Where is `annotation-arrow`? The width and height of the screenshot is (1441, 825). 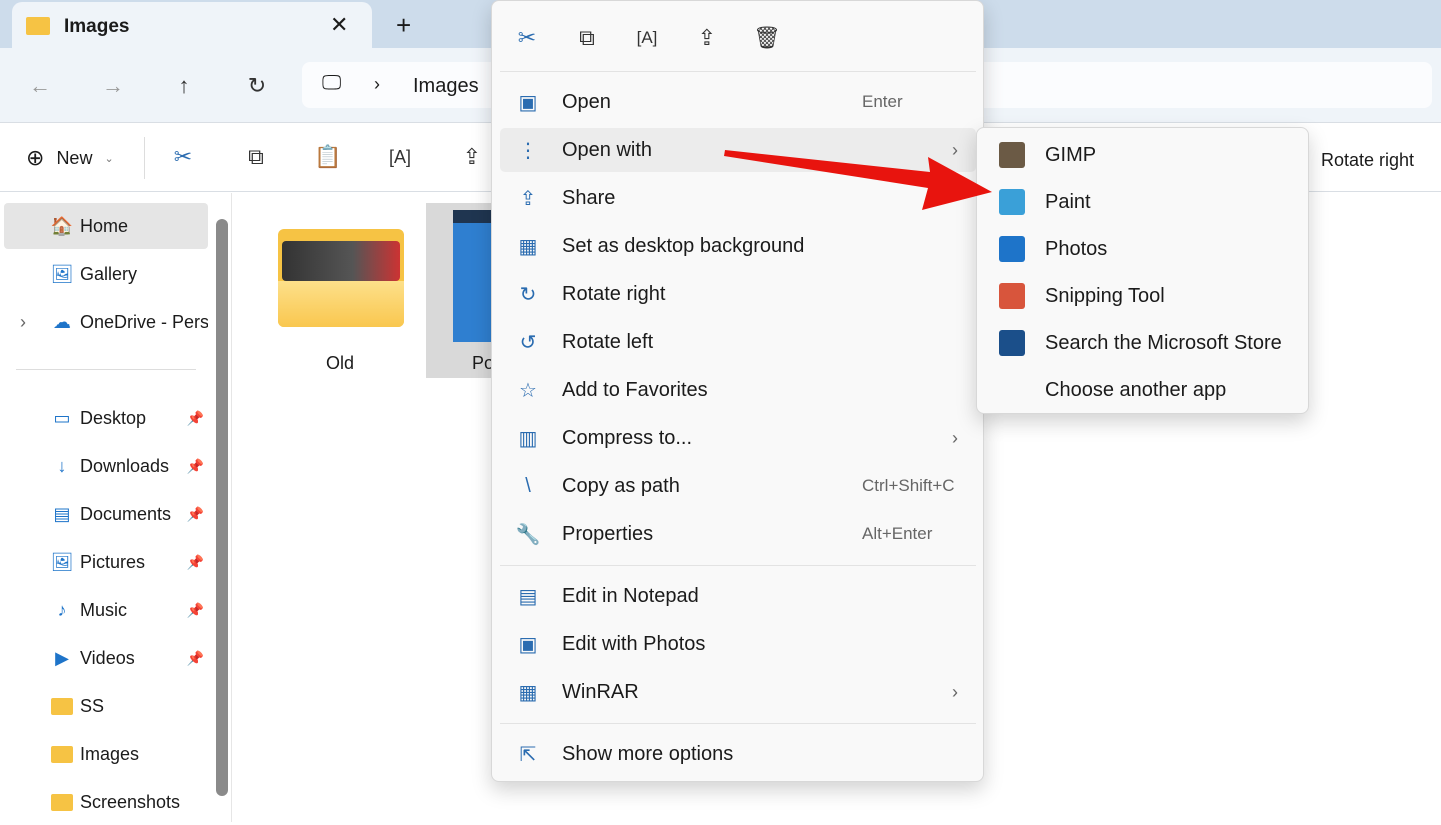 annotation-arrow is located at coordinates (858, 180).